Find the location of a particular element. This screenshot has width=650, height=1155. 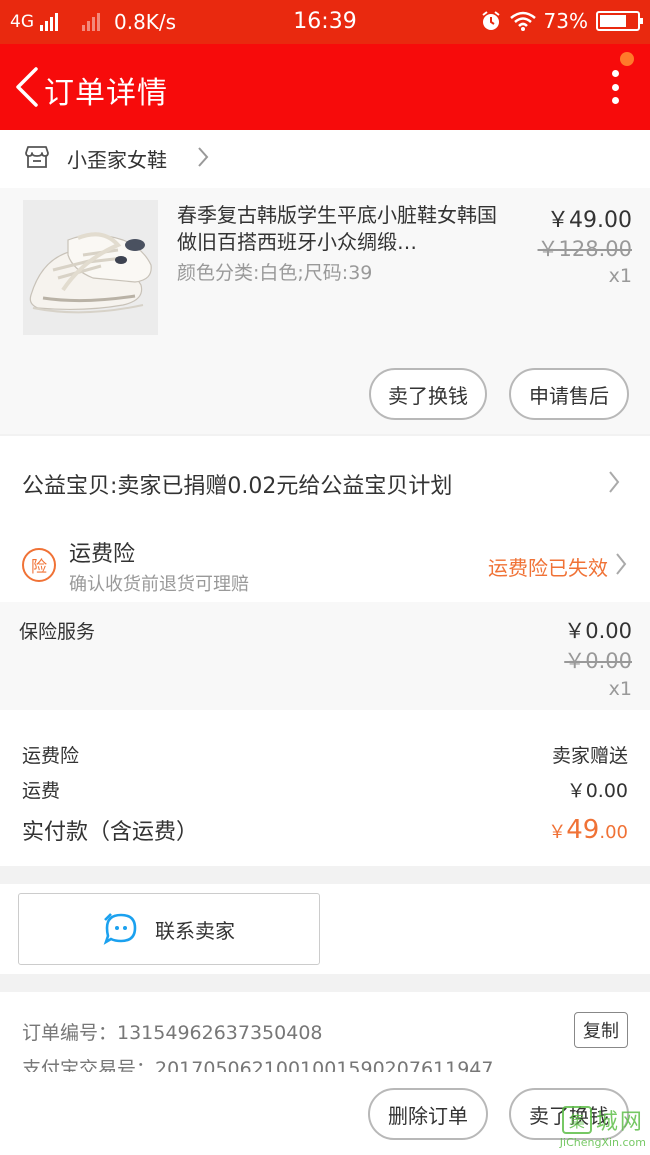

page-title: 订单详情 is located at coordinates (106, 93).